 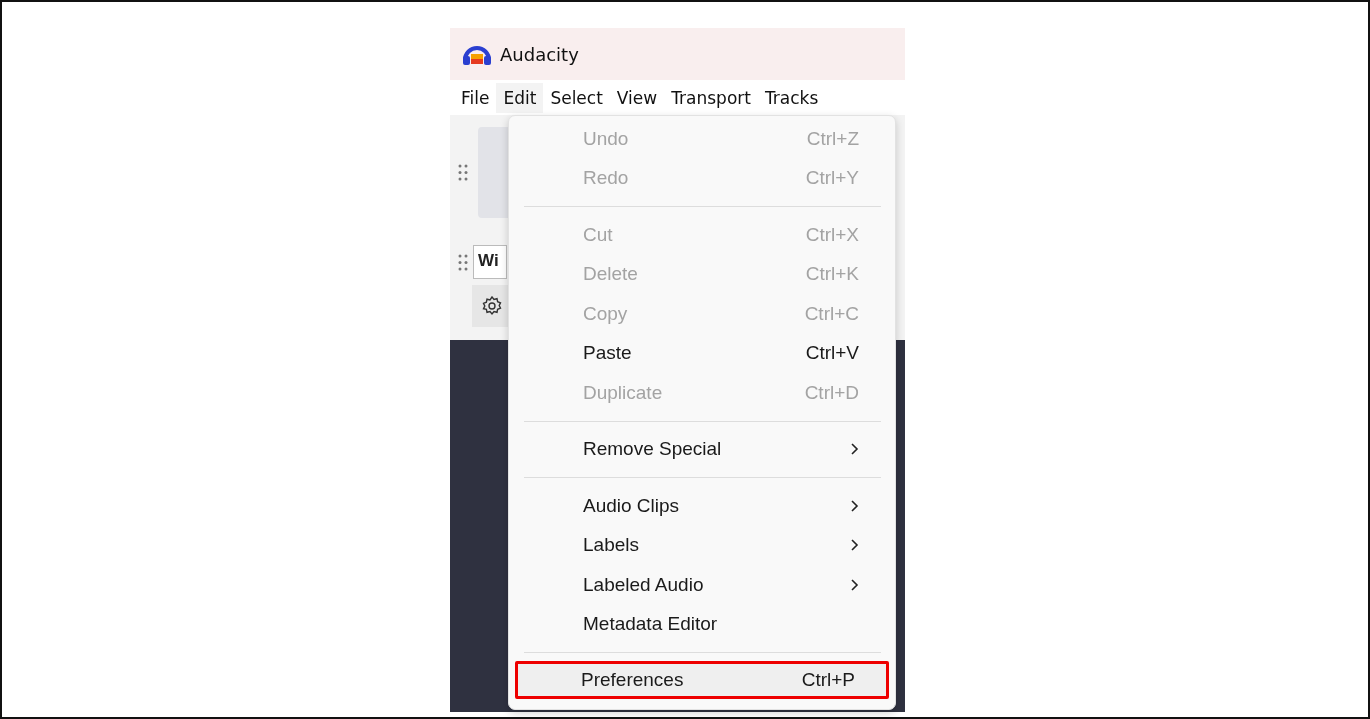 I want to click on menu-item: Remove Special, so click(x=702, y=449).